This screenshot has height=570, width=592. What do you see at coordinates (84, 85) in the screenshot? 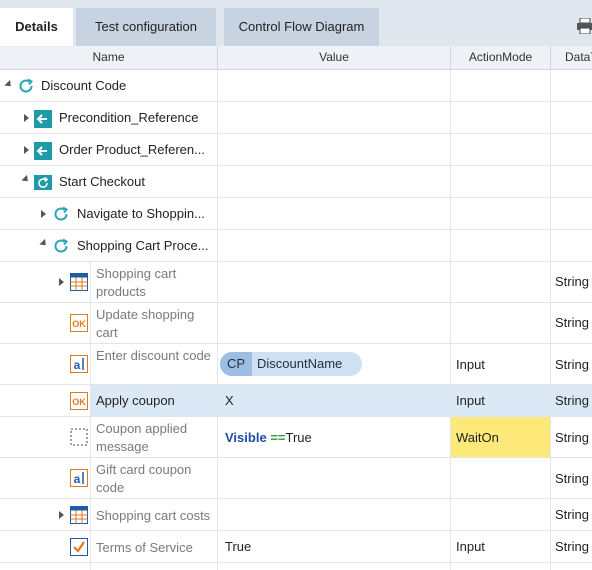
I see `row-name: Discount Code` at bounding box center [84, 85].